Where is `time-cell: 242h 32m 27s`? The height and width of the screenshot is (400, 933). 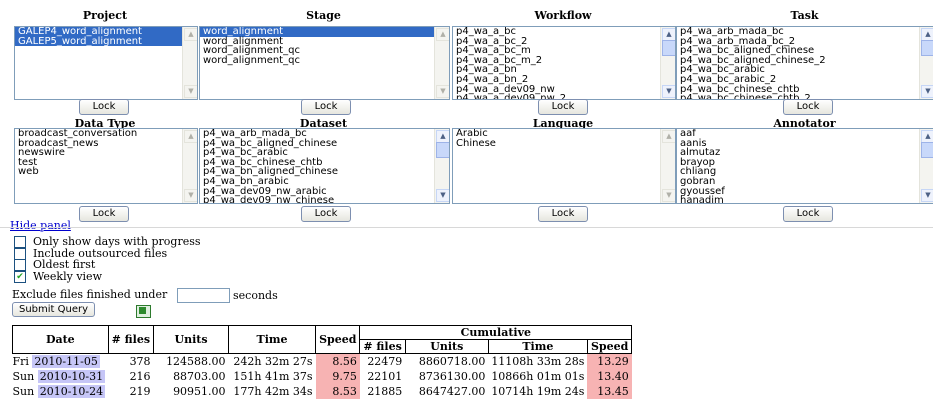 time-cell: 242h 32m 27s is located at coordinates (273, 361).